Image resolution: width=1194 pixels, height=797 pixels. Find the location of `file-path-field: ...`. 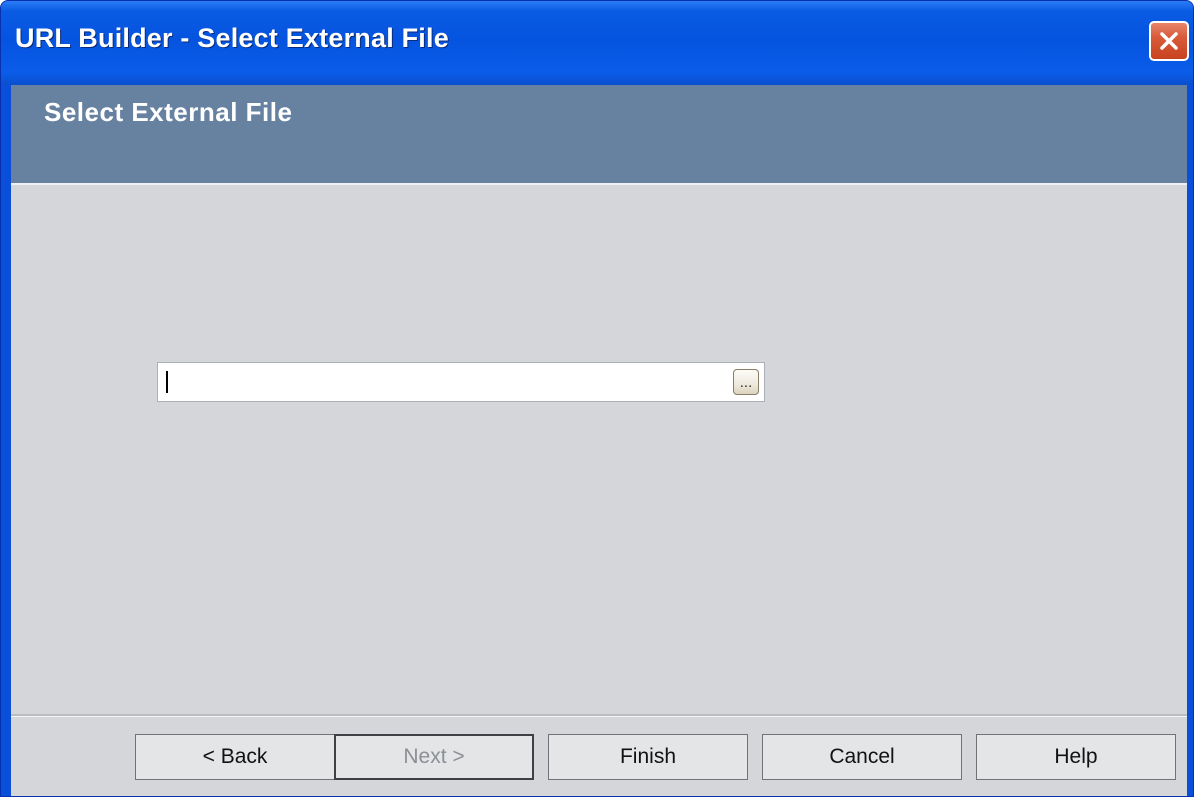

file-path-field: ... is located at coordinates (461, 382).